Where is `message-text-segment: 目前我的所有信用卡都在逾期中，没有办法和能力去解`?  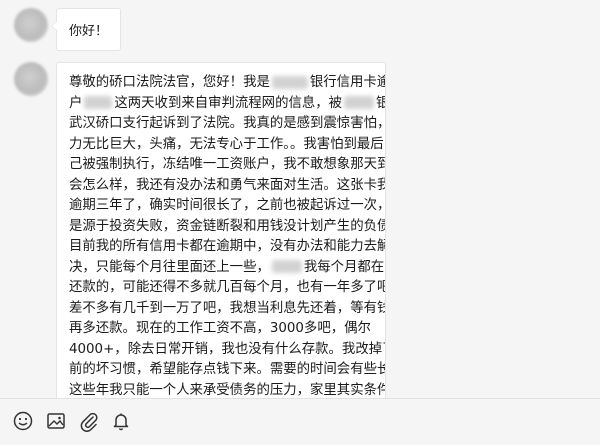 message-text-segment: 目前我的所有信用卡都在逾期中，没有办法和能力去解 is located at coordinates (227, 246).